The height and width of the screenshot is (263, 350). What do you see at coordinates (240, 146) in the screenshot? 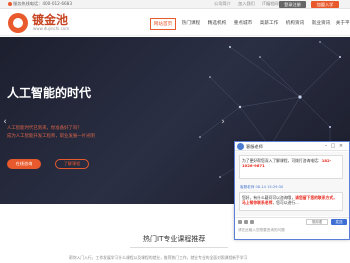
I see `agent-avatar` at bounding box center [240, 146].